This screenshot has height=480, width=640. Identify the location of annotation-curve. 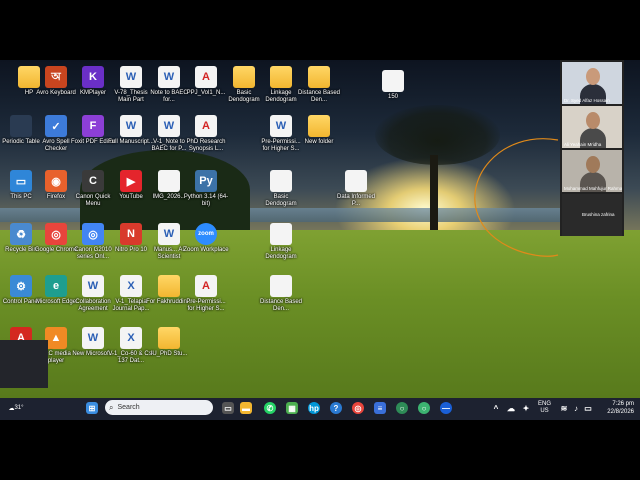
(516, 197).